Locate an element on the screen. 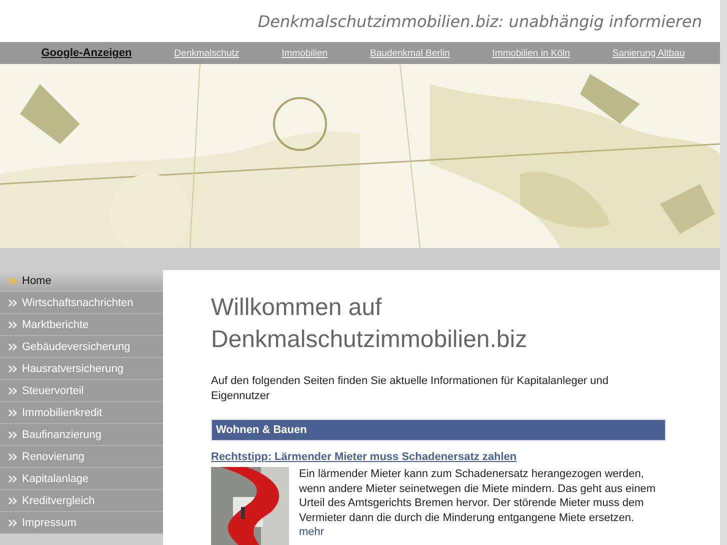  section-header: Wohnen & Bauen is located at coordinates (438, 430).